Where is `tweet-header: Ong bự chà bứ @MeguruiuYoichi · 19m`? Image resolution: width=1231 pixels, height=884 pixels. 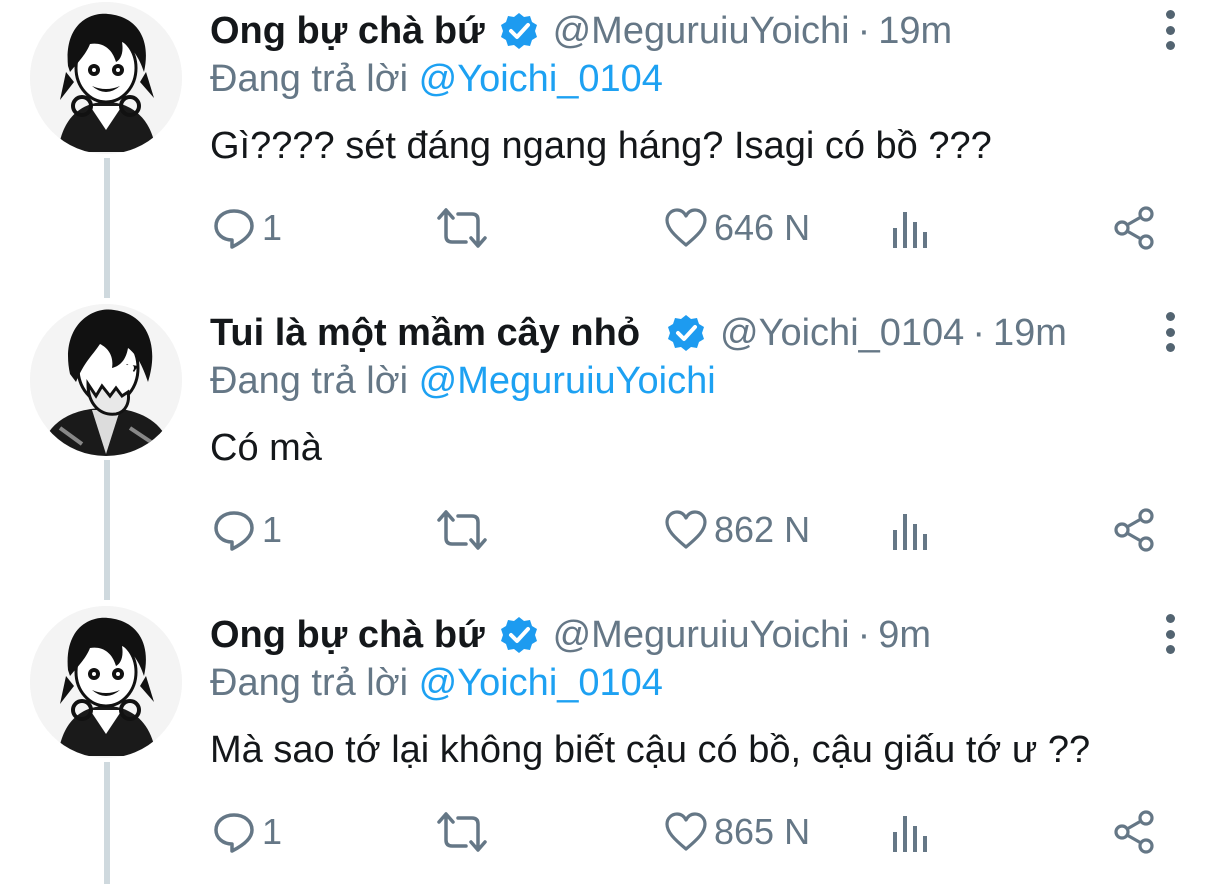
tweet-header: Ong bự chà bứ @MeguruiuYoichi · 19m is located at coordinates (581, 31).